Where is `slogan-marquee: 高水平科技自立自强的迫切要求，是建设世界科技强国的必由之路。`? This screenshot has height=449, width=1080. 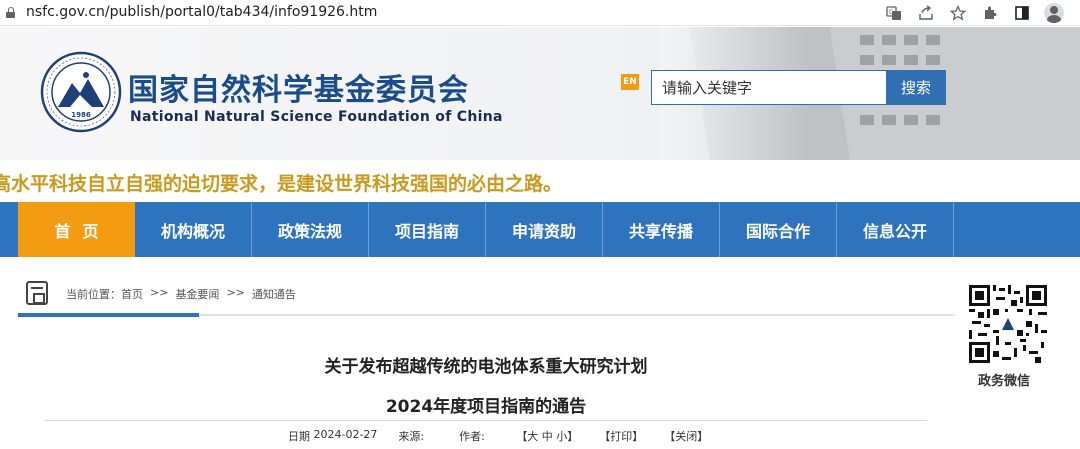 slogan-marquee: 高水平科技自立自强的迫切要求，是建设世界科技强国的必由之路。 is located at coordinates (540, 181).